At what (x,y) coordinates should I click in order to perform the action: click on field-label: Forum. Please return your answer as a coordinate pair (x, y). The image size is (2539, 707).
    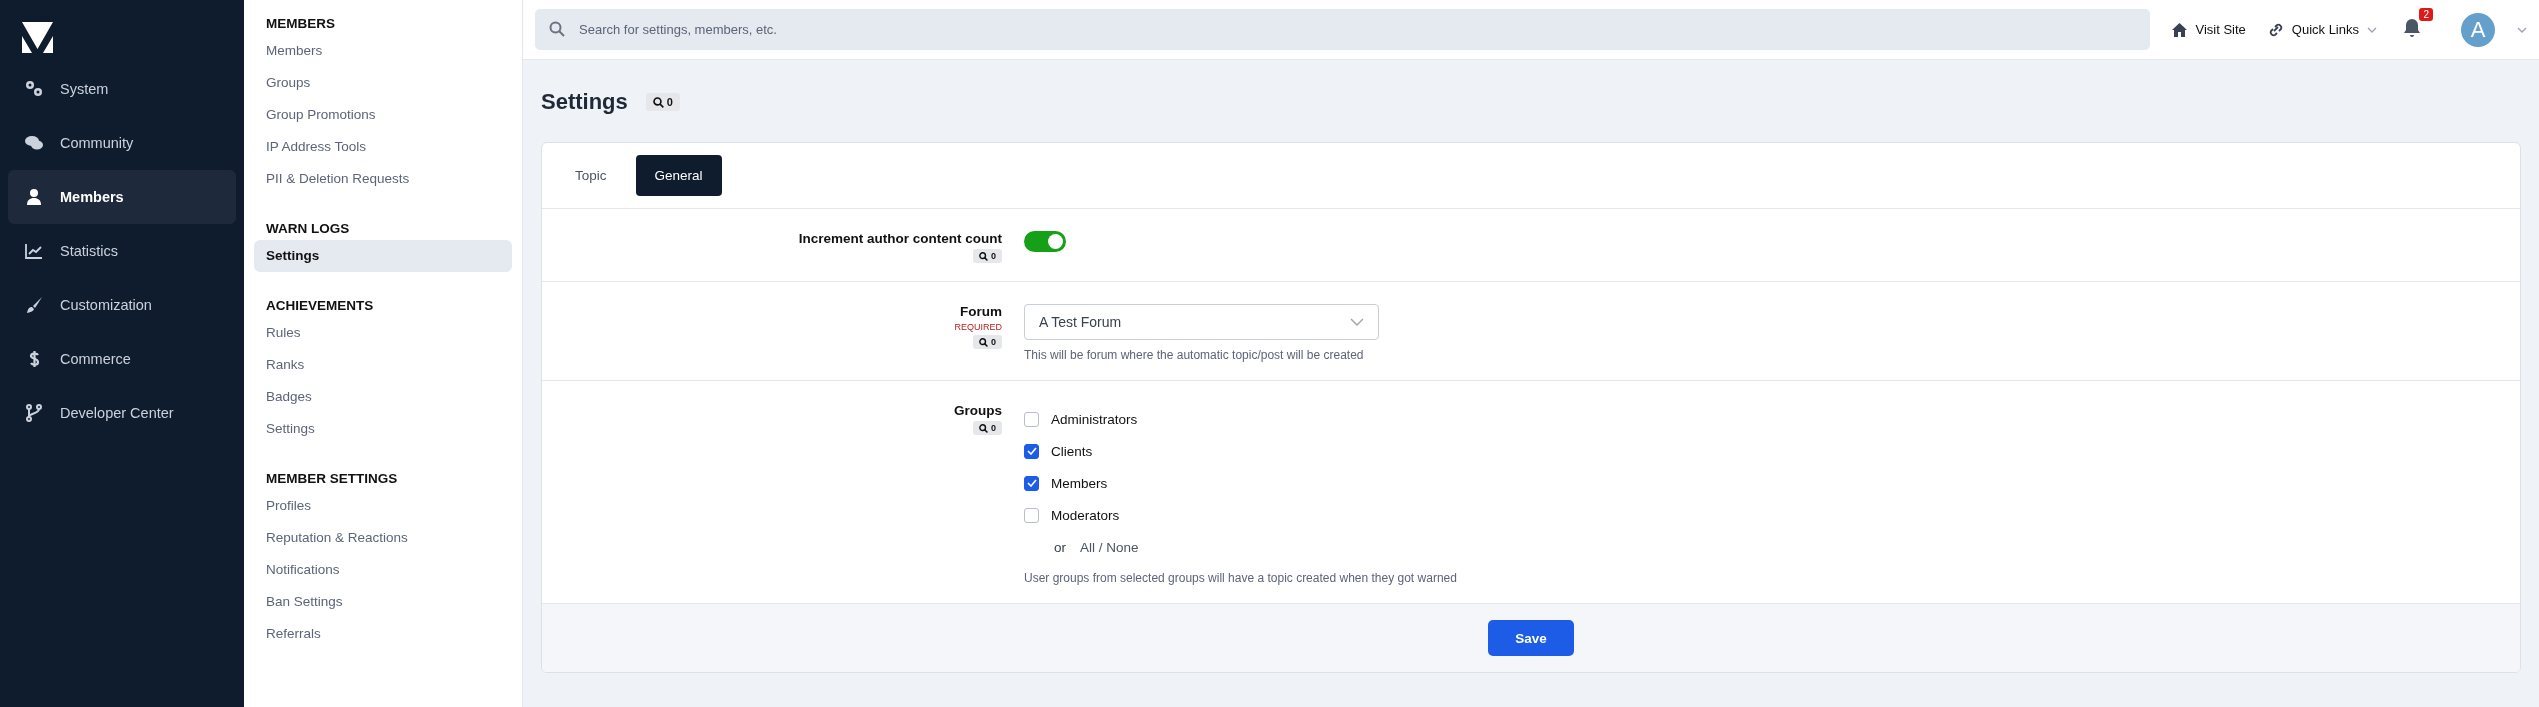
    Looking at the image, I should click on (981, 311).